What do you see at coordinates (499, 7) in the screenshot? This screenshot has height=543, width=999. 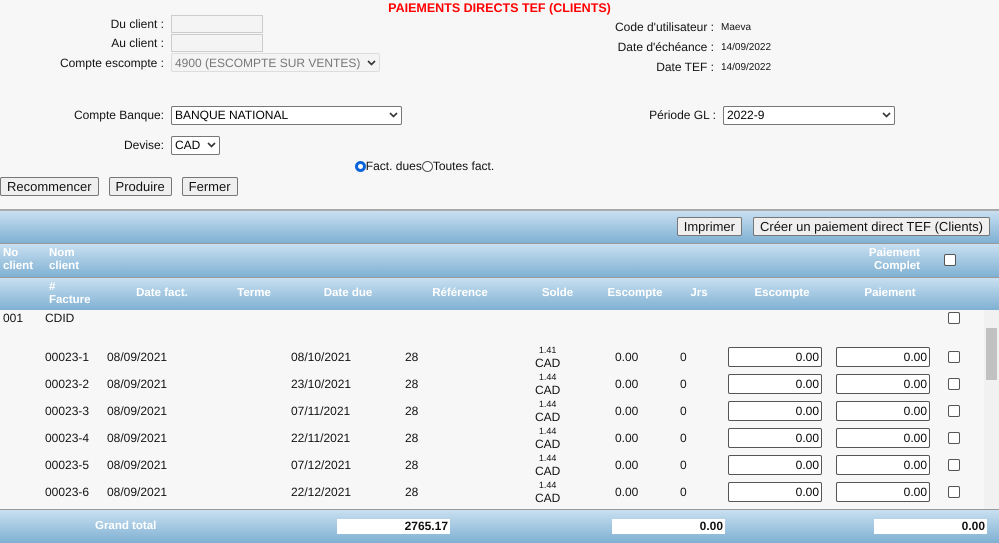 I see `page-title: PAIEMENTS DIRECTS TEF (CLIENTS)` at bounding box center [499, 7].